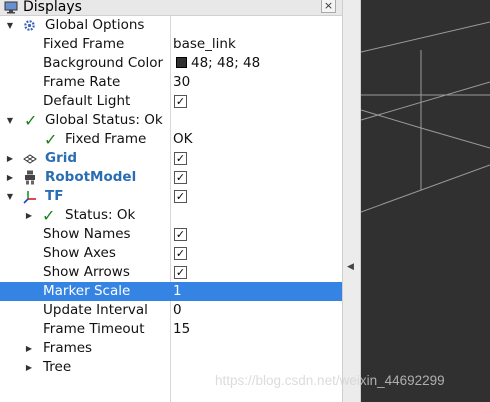 This screenshot has width=490, height=402. I want to click on show-arrows-checkbox: ✓, so click(180, 272).